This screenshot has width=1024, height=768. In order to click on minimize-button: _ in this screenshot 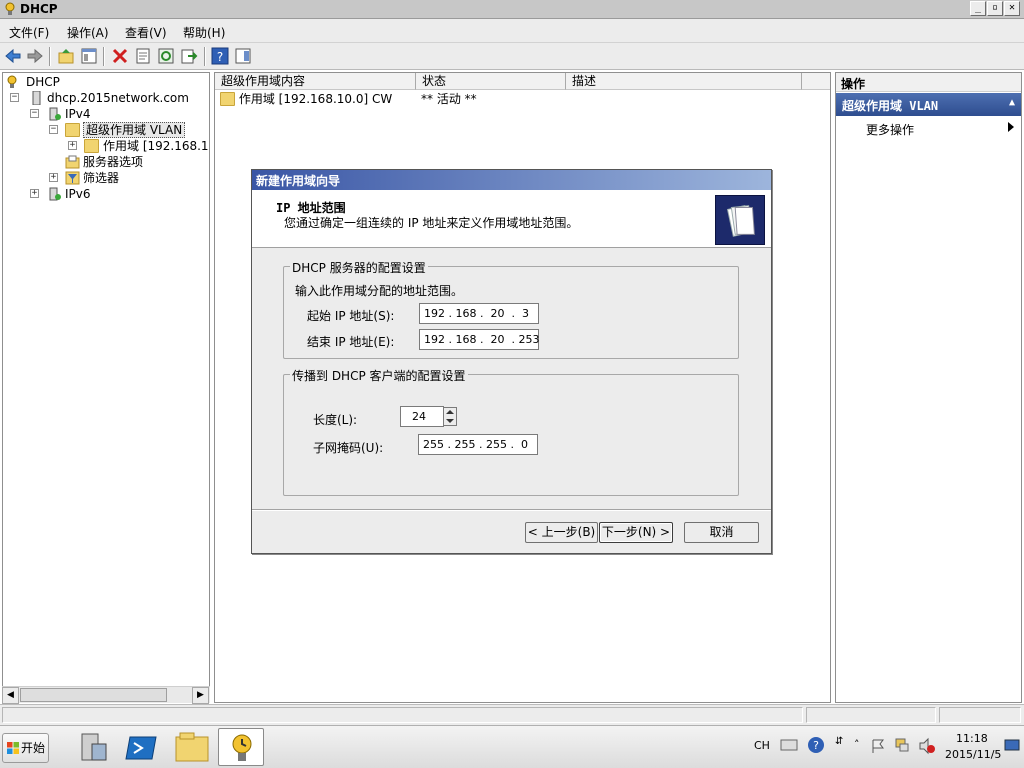, I will do `click(978, 8)`.